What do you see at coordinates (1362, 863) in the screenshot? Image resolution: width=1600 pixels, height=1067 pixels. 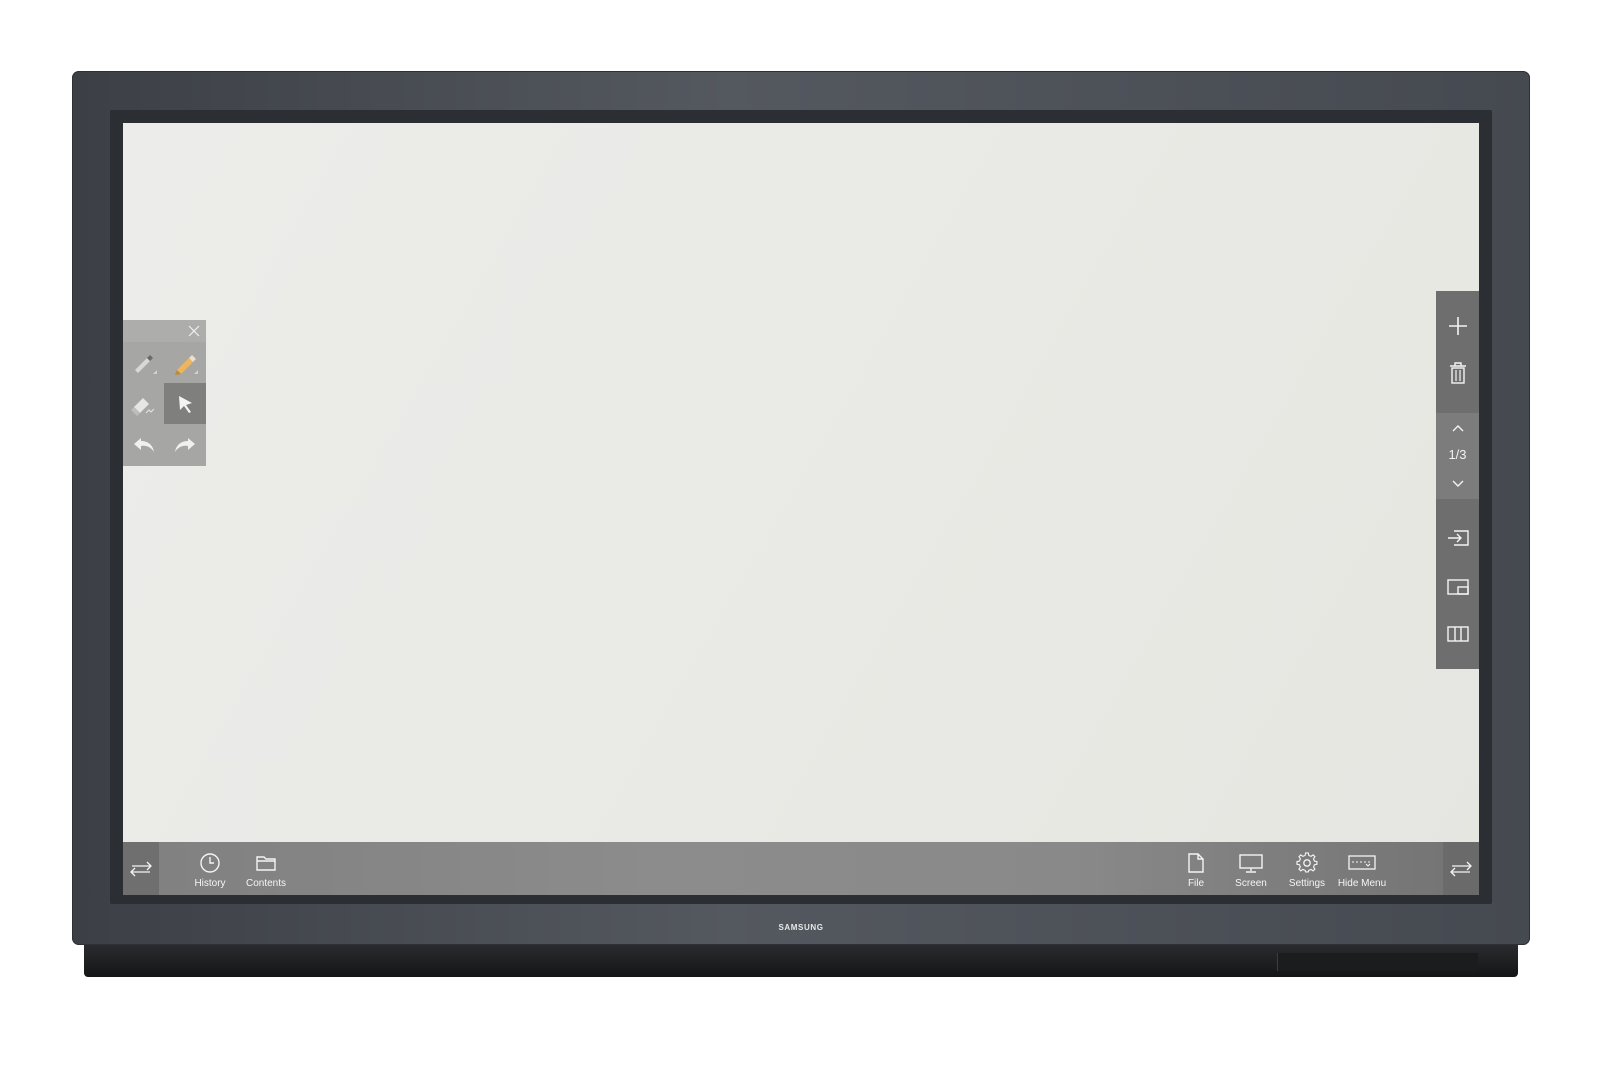 I see `hide-menu-icon` at bounding box center [1362, 863].